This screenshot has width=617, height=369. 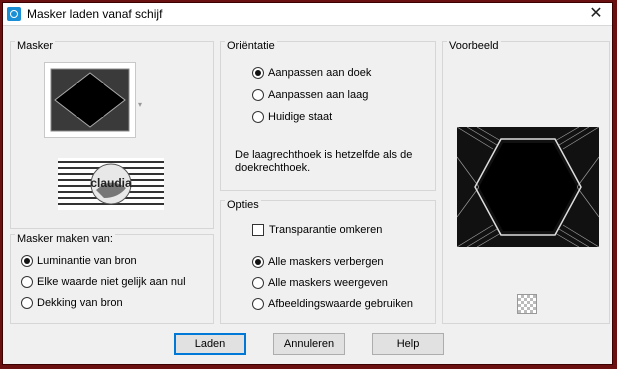 I want to click on masker-group-label: Masker, so click(x=35, y=46).